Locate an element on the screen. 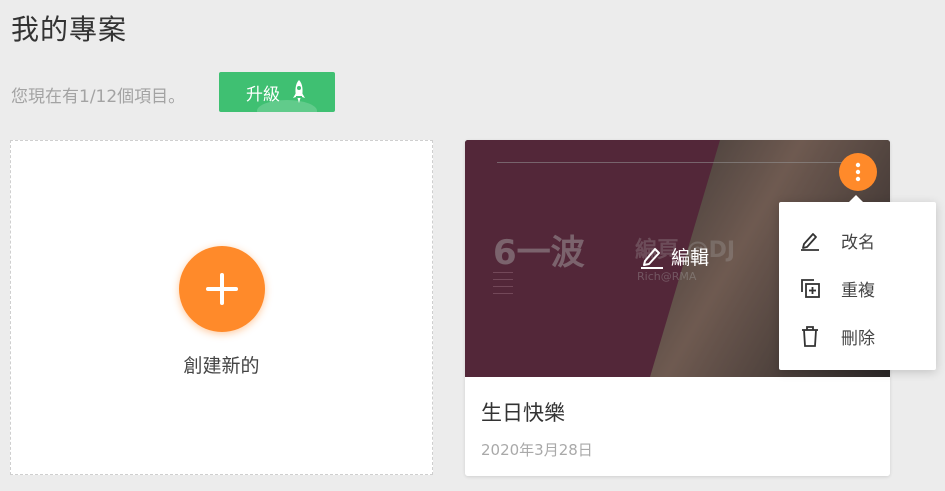 This screenshot has height=491, width=945. page-title: 我的專案 is located at coordinates (69, 29).